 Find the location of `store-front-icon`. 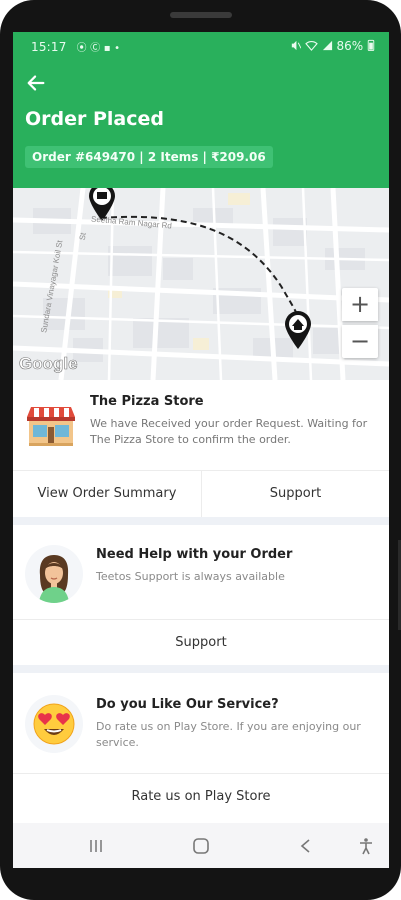

store-front-icon is located at coordinates (51, 426).